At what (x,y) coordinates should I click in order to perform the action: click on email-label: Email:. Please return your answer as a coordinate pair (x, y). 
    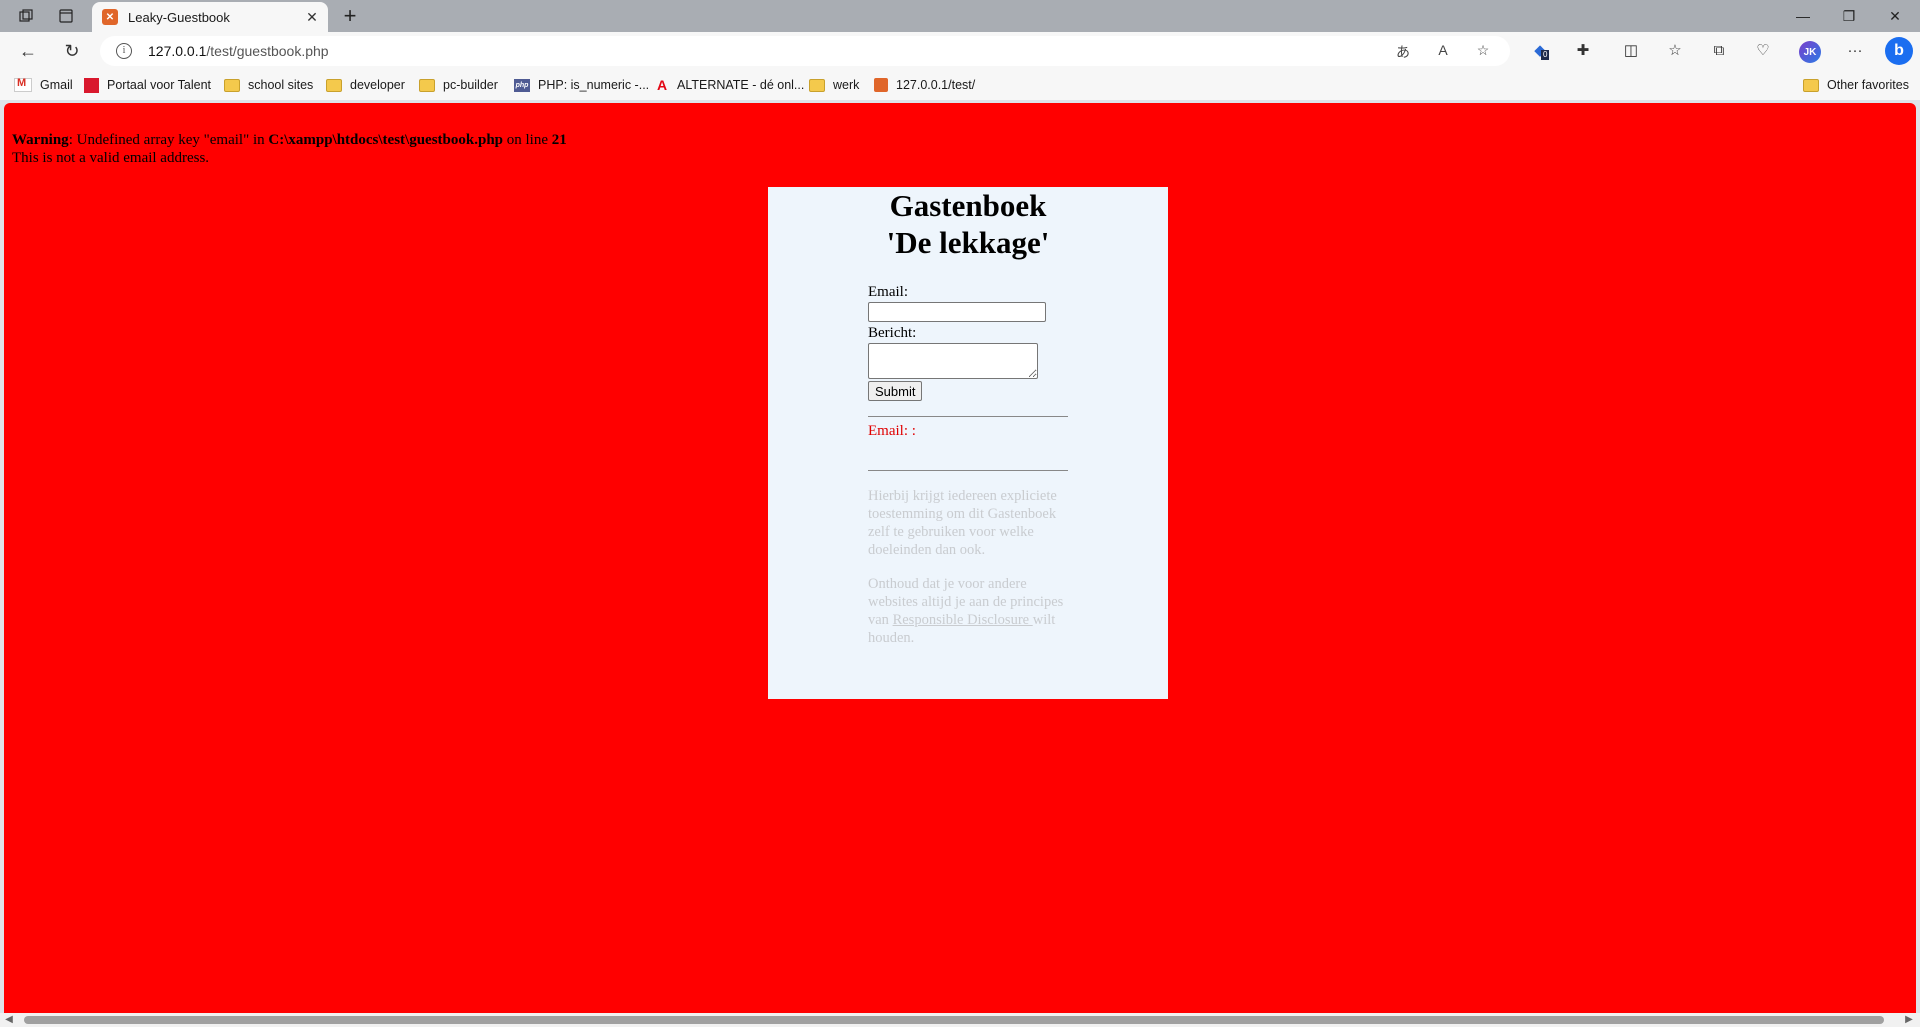
    Looking at the image, I should click on (888, 292).